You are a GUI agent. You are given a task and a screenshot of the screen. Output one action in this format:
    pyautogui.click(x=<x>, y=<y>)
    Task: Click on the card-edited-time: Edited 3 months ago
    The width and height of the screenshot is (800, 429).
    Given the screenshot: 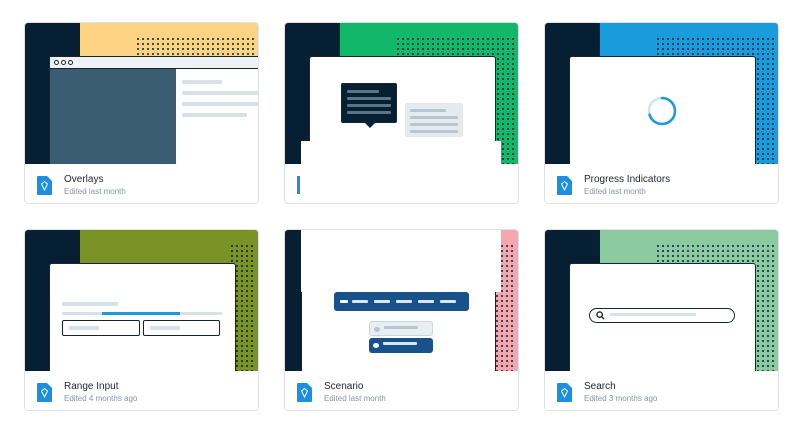 What is the action you would take?
    pyautogui.click(x=621, y=398)
    